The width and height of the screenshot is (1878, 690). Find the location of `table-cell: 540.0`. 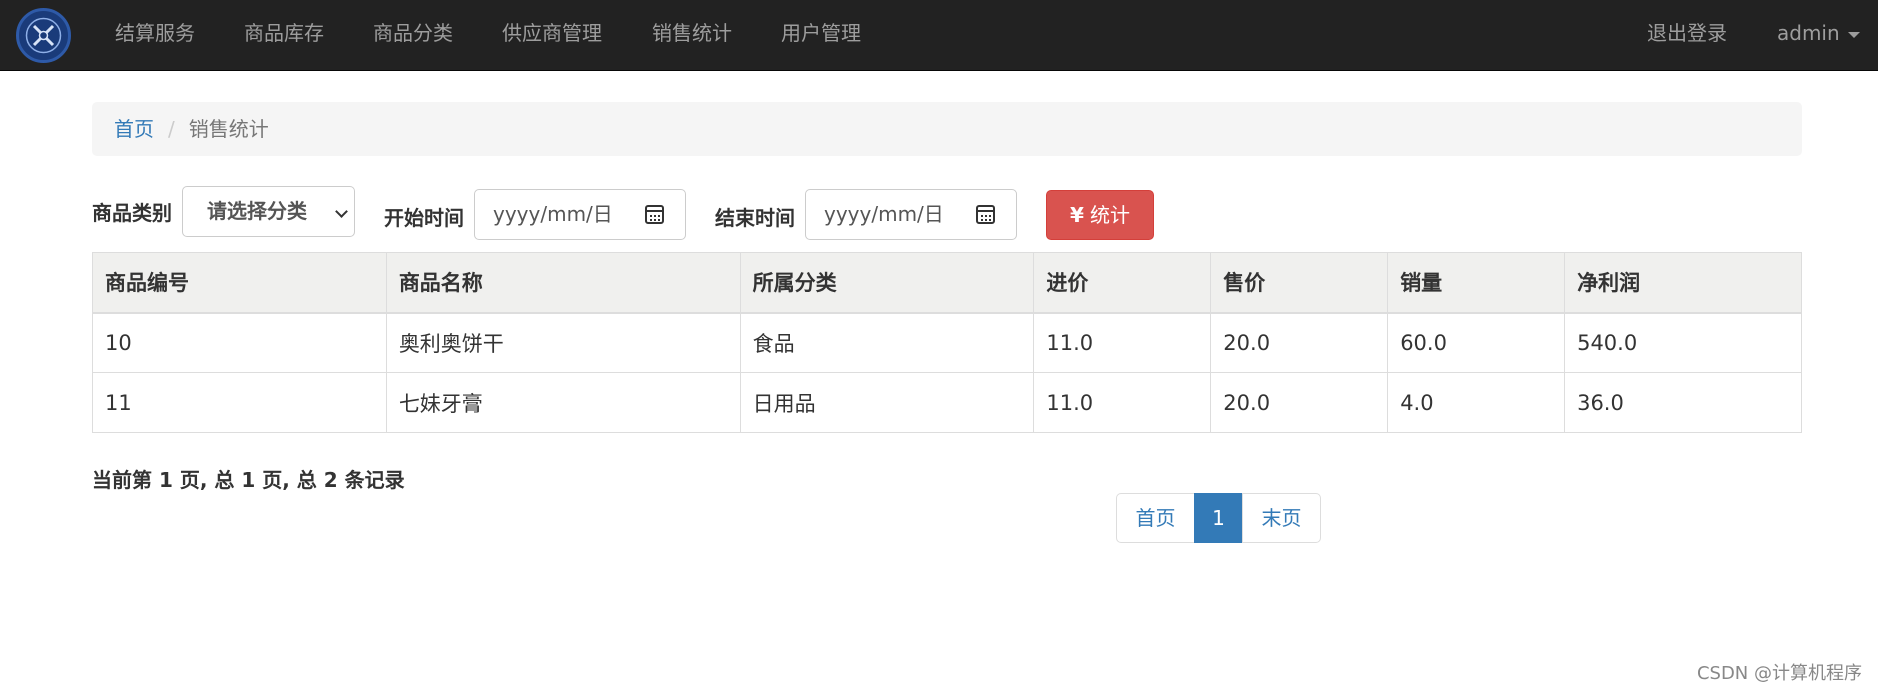

table-cell: 540.0 is located at coordinates (1683, 342).